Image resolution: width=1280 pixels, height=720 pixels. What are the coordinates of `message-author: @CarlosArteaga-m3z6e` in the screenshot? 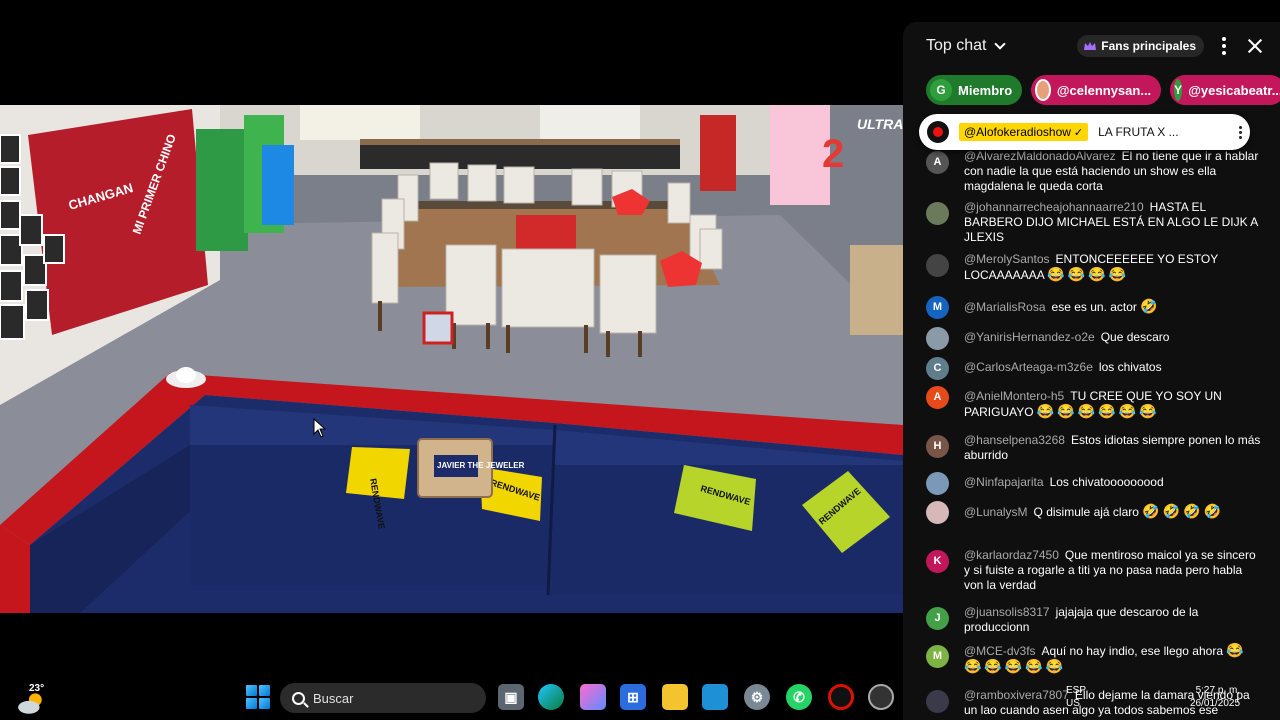 It's located at (1028, 367).